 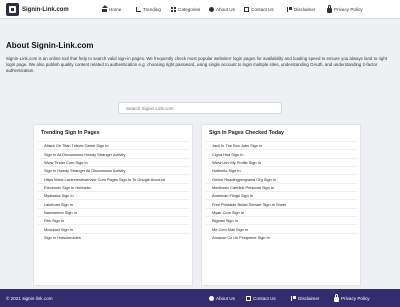 I want to click on list-item: Medtronic Carelink Personal Sign In, so click(x=281, y=186).